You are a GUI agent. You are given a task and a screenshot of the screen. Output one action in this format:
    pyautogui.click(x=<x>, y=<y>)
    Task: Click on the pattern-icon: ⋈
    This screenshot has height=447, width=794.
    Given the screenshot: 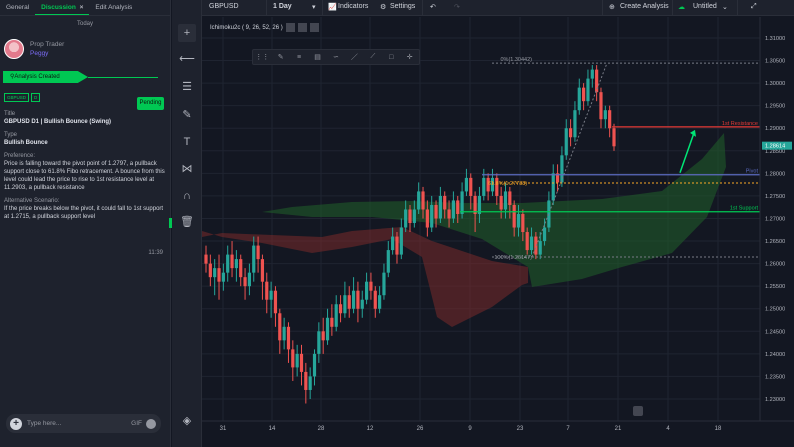 What is the action you would take?
    pyautogui.click(x=187, y=169)
    